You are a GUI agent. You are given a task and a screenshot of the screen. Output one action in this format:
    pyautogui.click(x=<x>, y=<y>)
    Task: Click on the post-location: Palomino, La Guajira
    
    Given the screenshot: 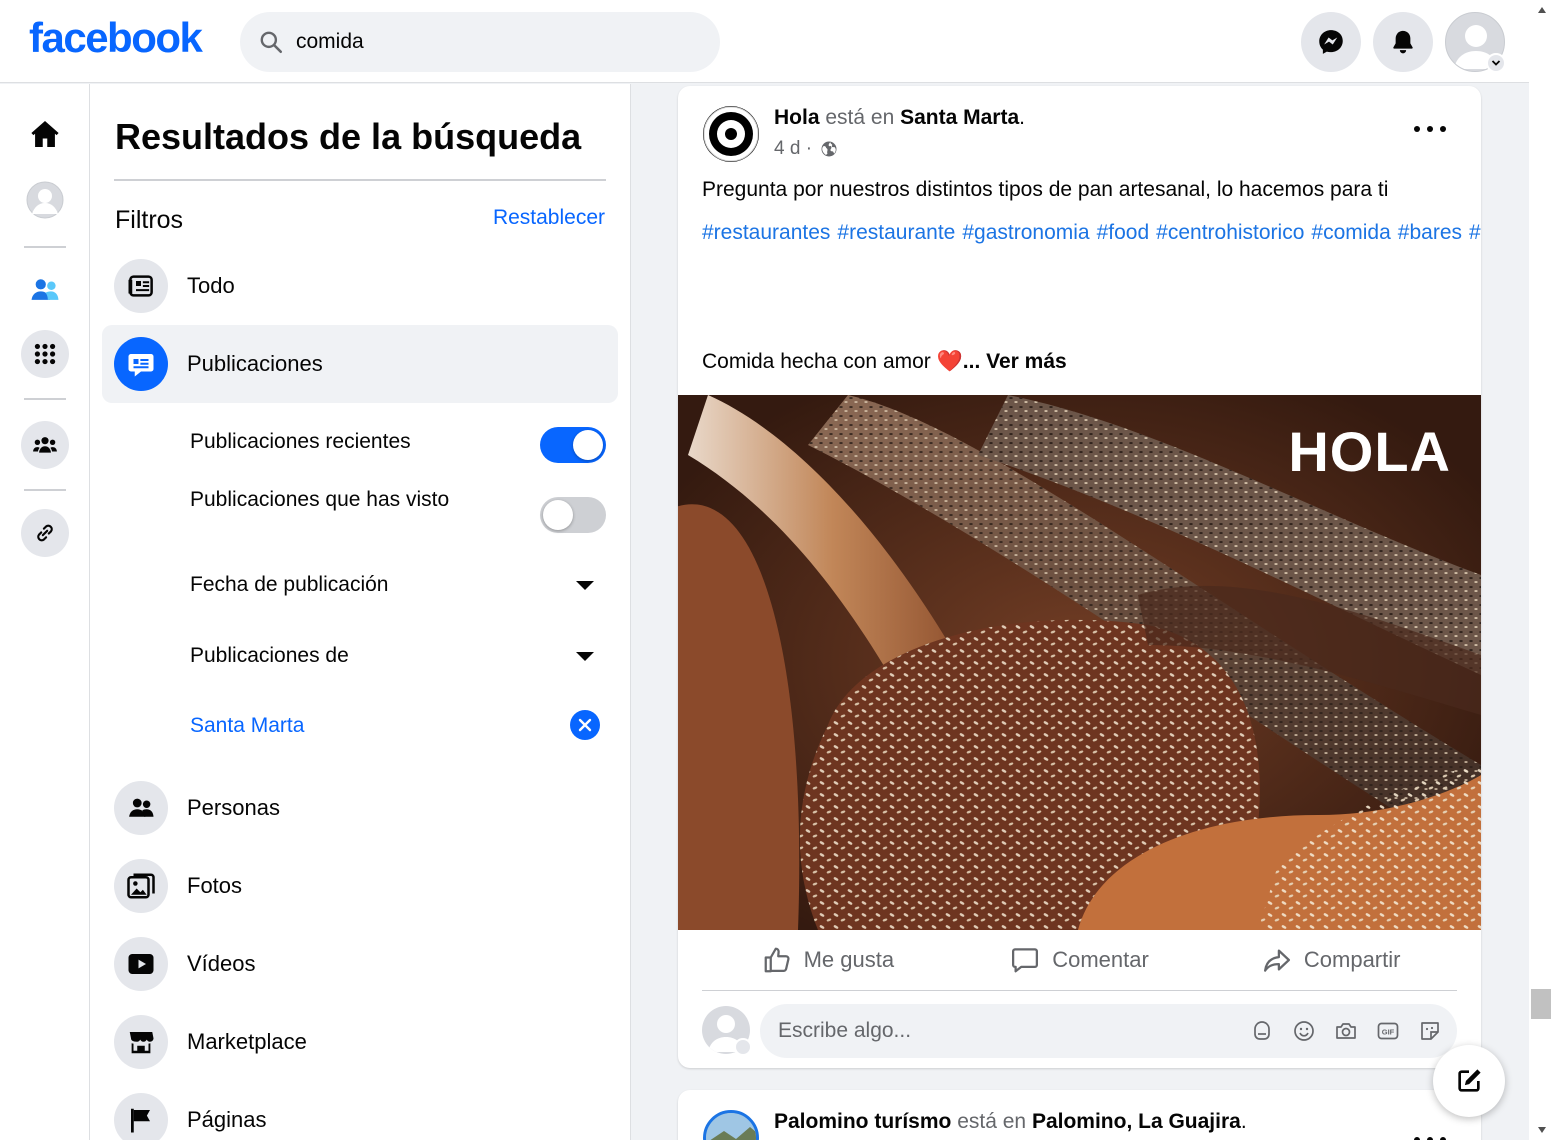 What is the action you would take?
    pyautogui.click(x=1136, y=1121)
    